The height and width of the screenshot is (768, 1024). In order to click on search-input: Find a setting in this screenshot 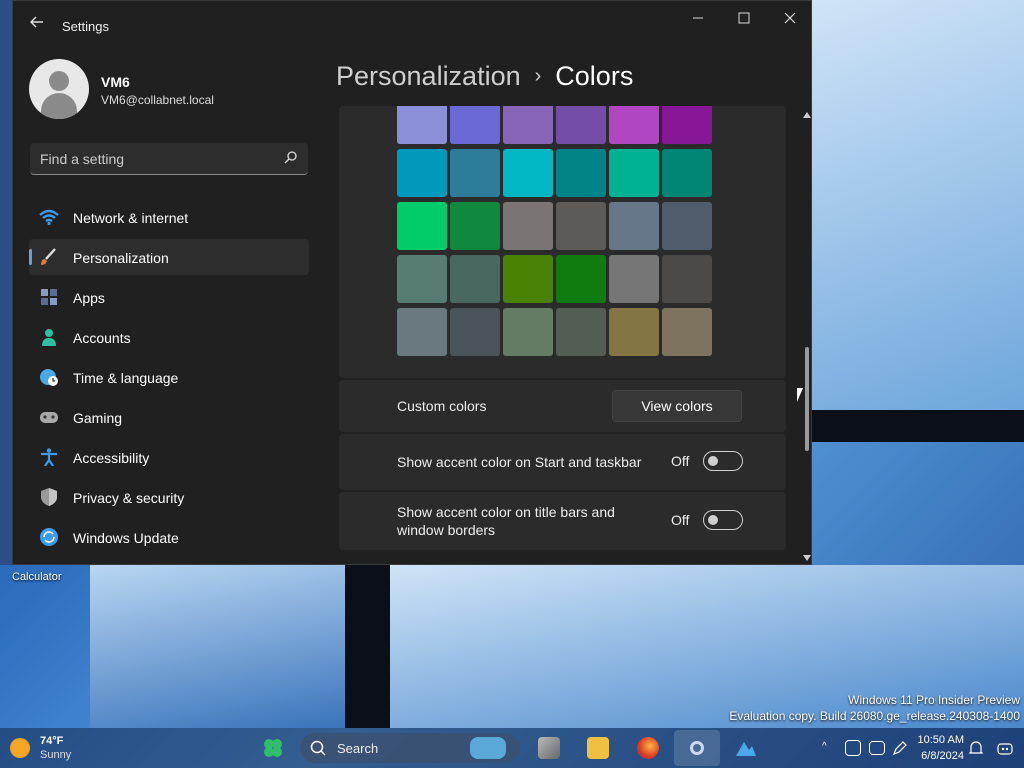, I will do `click(169, 159)`.